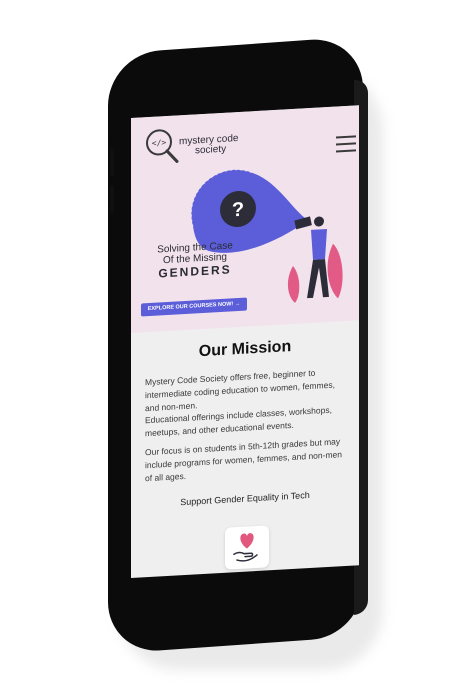 The width and height of the screenshot is (452, 699). I want to click on mission-title: Our Mission, so click(245, 349).